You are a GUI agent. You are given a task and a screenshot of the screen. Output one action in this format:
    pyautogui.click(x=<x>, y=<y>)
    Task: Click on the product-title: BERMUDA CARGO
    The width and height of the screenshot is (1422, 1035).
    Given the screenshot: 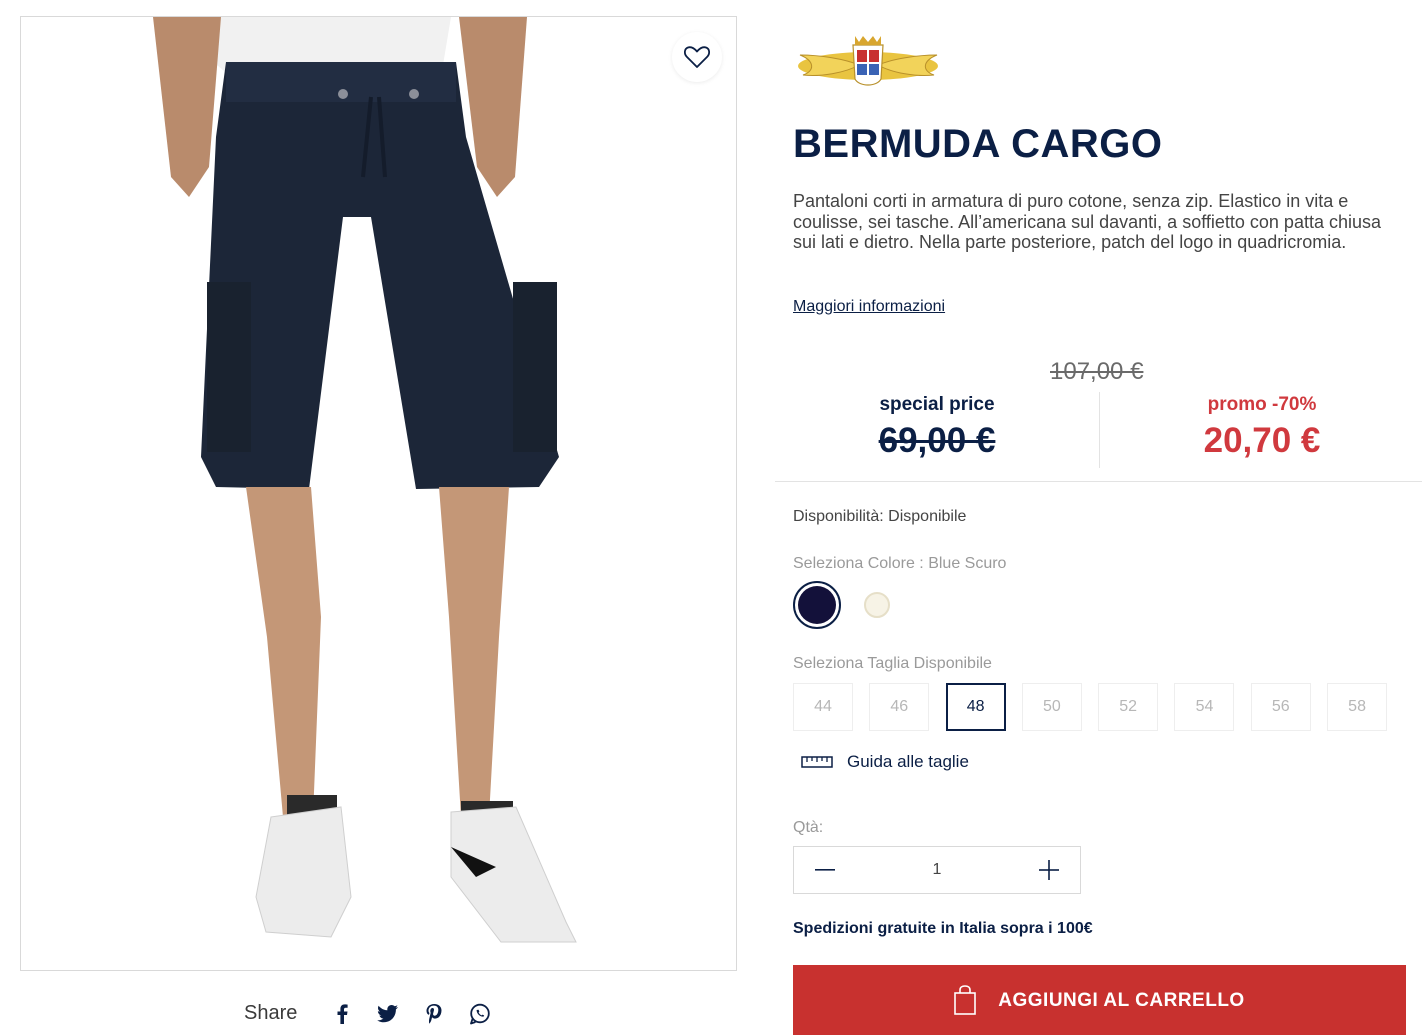 What is the action you would take?
    pyautogui.click(x=978, y=144)
    